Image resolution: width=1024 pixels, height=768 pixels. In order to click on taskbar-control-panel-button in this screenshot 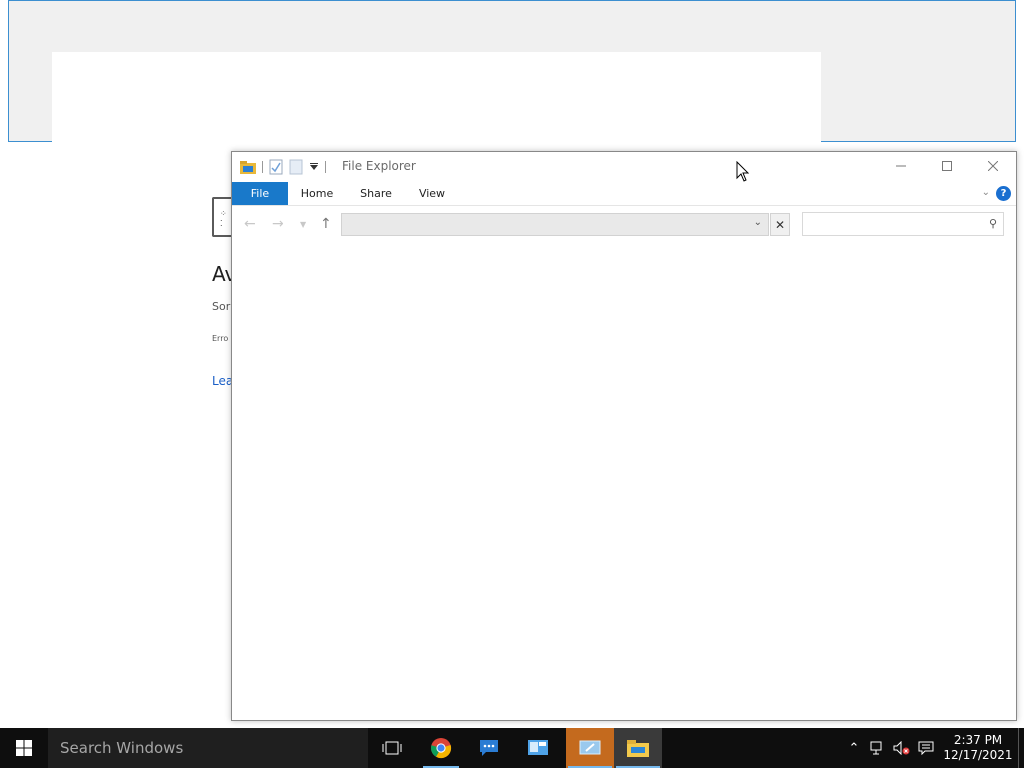, I will do `click(538, 748)`.